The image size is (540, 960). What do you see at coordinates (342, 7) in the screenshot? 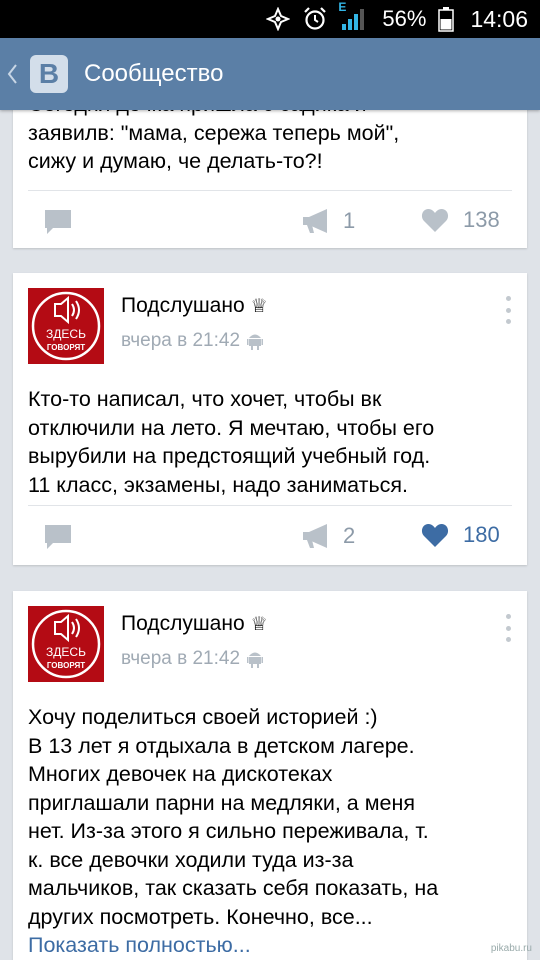
I see `network-type-label: E` at bounding box center [342, 7].